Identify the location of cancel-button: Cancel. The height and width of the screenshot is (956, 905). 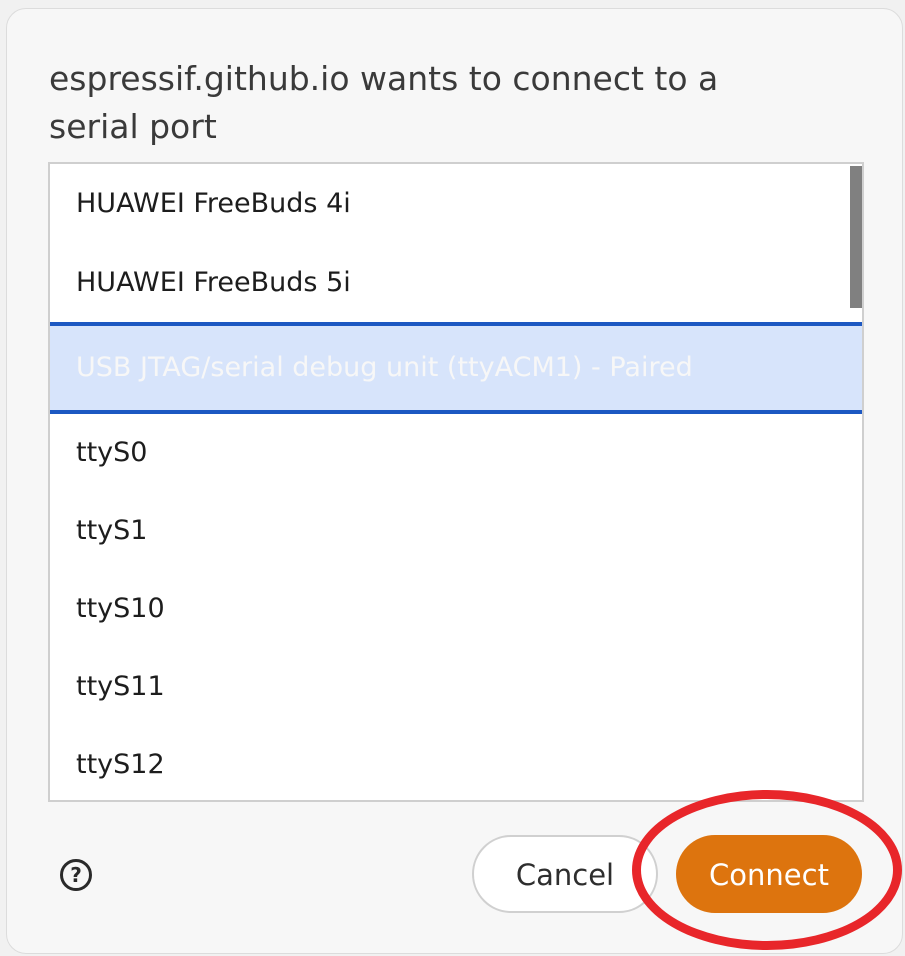
(565, 874).